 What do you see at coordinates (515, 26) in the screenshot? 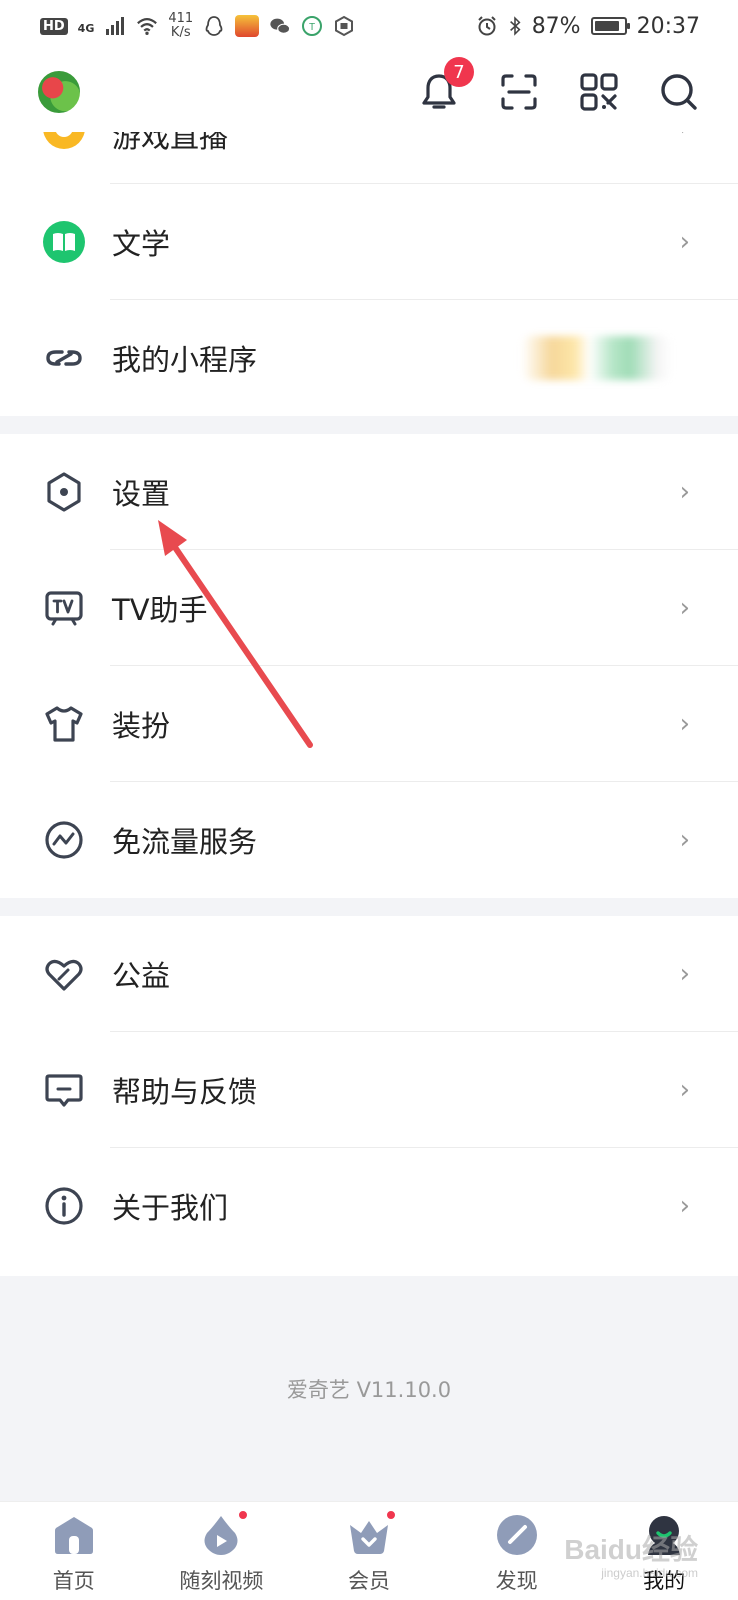
I see `bluetooth-icon` at bounding box center [515, 26].